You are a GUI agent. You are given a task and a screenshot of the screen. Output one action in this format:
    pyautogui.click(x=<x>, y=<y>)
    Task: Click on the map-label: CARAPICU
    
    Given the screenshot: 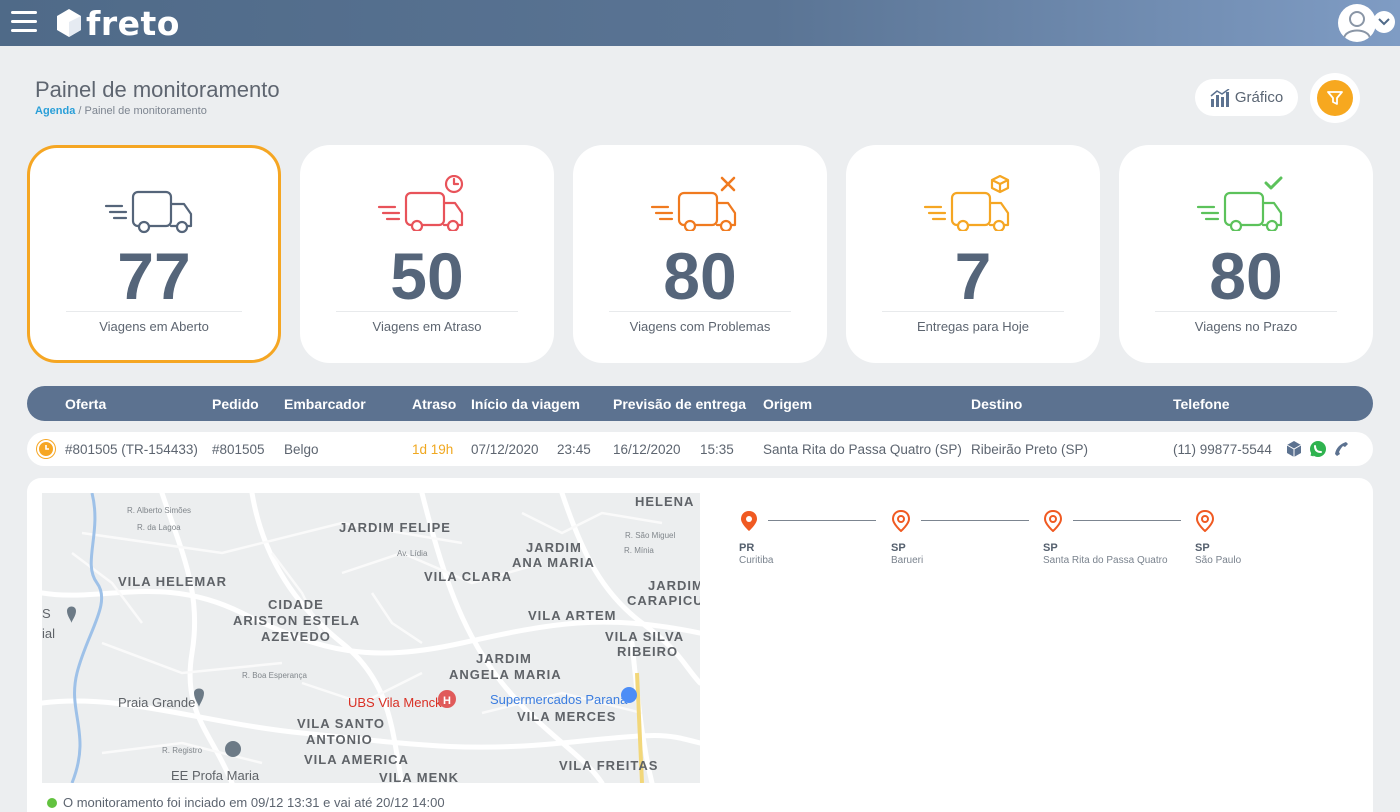 What is the action you would take?
    pyautogui.click(x=663, y=600)
    